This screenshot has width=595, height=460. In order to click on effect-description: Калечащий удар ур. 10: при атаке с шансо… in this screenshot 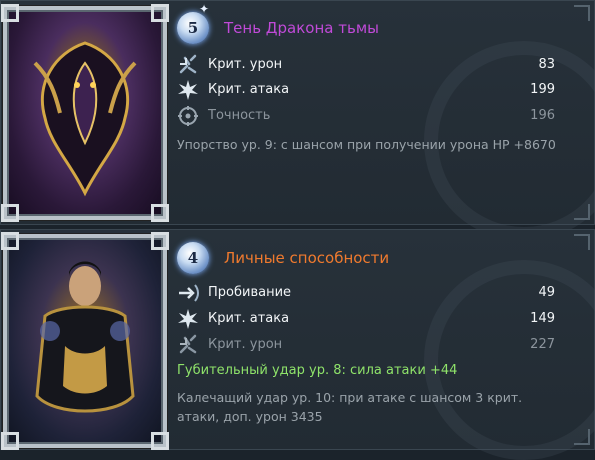, I will do `click(350, 407)`.